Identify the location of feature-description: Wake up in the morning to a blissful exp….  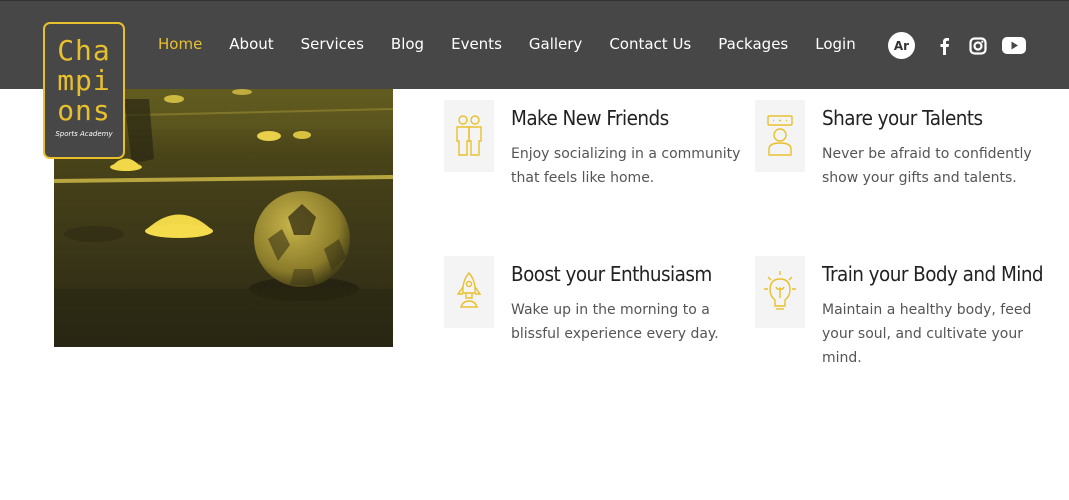
(615, 322).